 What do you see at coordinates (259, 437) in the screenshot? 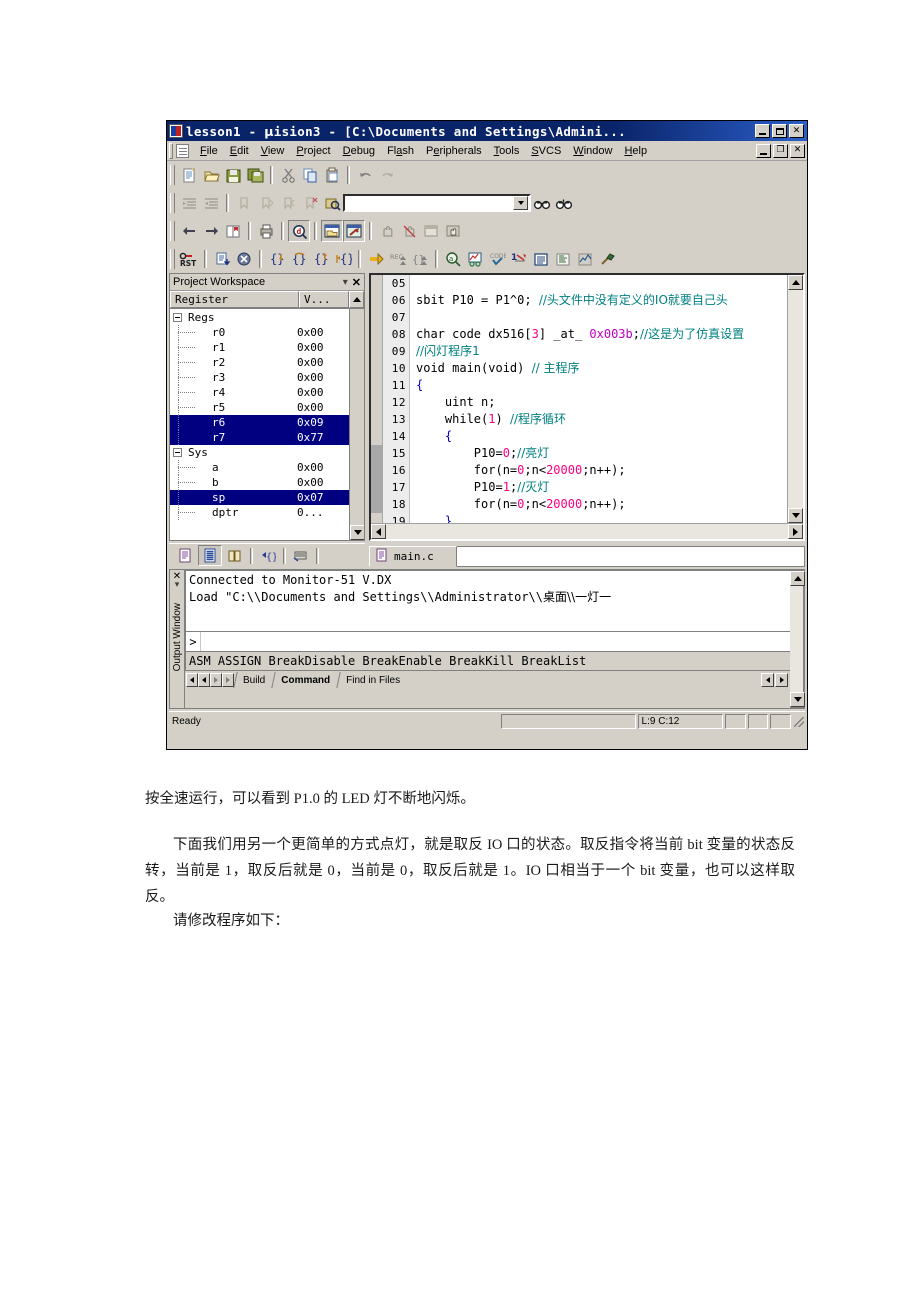
I see `table-row-selected: r7 0x77` at bounding box center [259, 437].